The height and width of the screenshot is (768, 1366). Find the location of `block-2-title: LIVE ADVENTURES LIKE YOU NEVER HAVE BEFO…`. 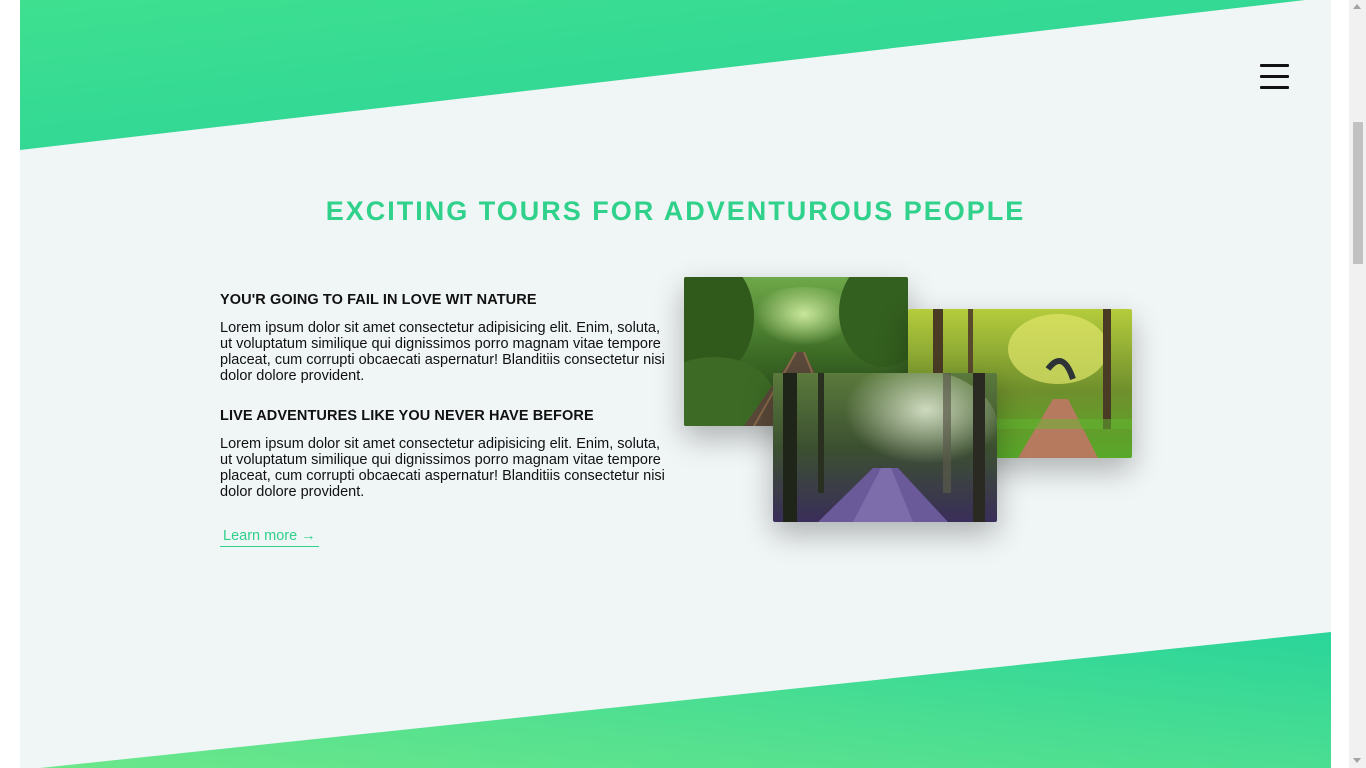

block-2-title: LIVE ADVENTURES LIKE YOU NEVER HAVE BEFO… is located at coordinates (407, 416).